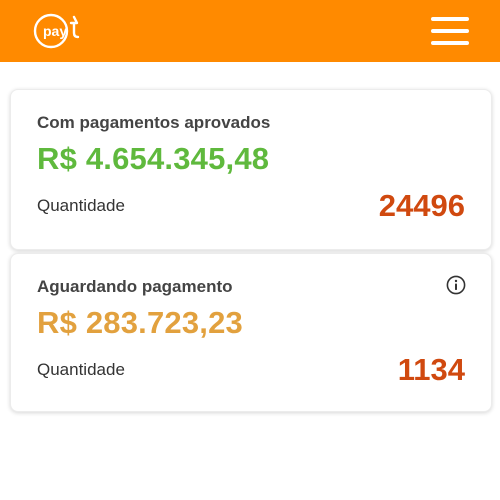  What do you see at coordinates (154, 122) in the screenshot?
I see `card-title: Com pagamentos aprovados` at bounding box center [154, 122].